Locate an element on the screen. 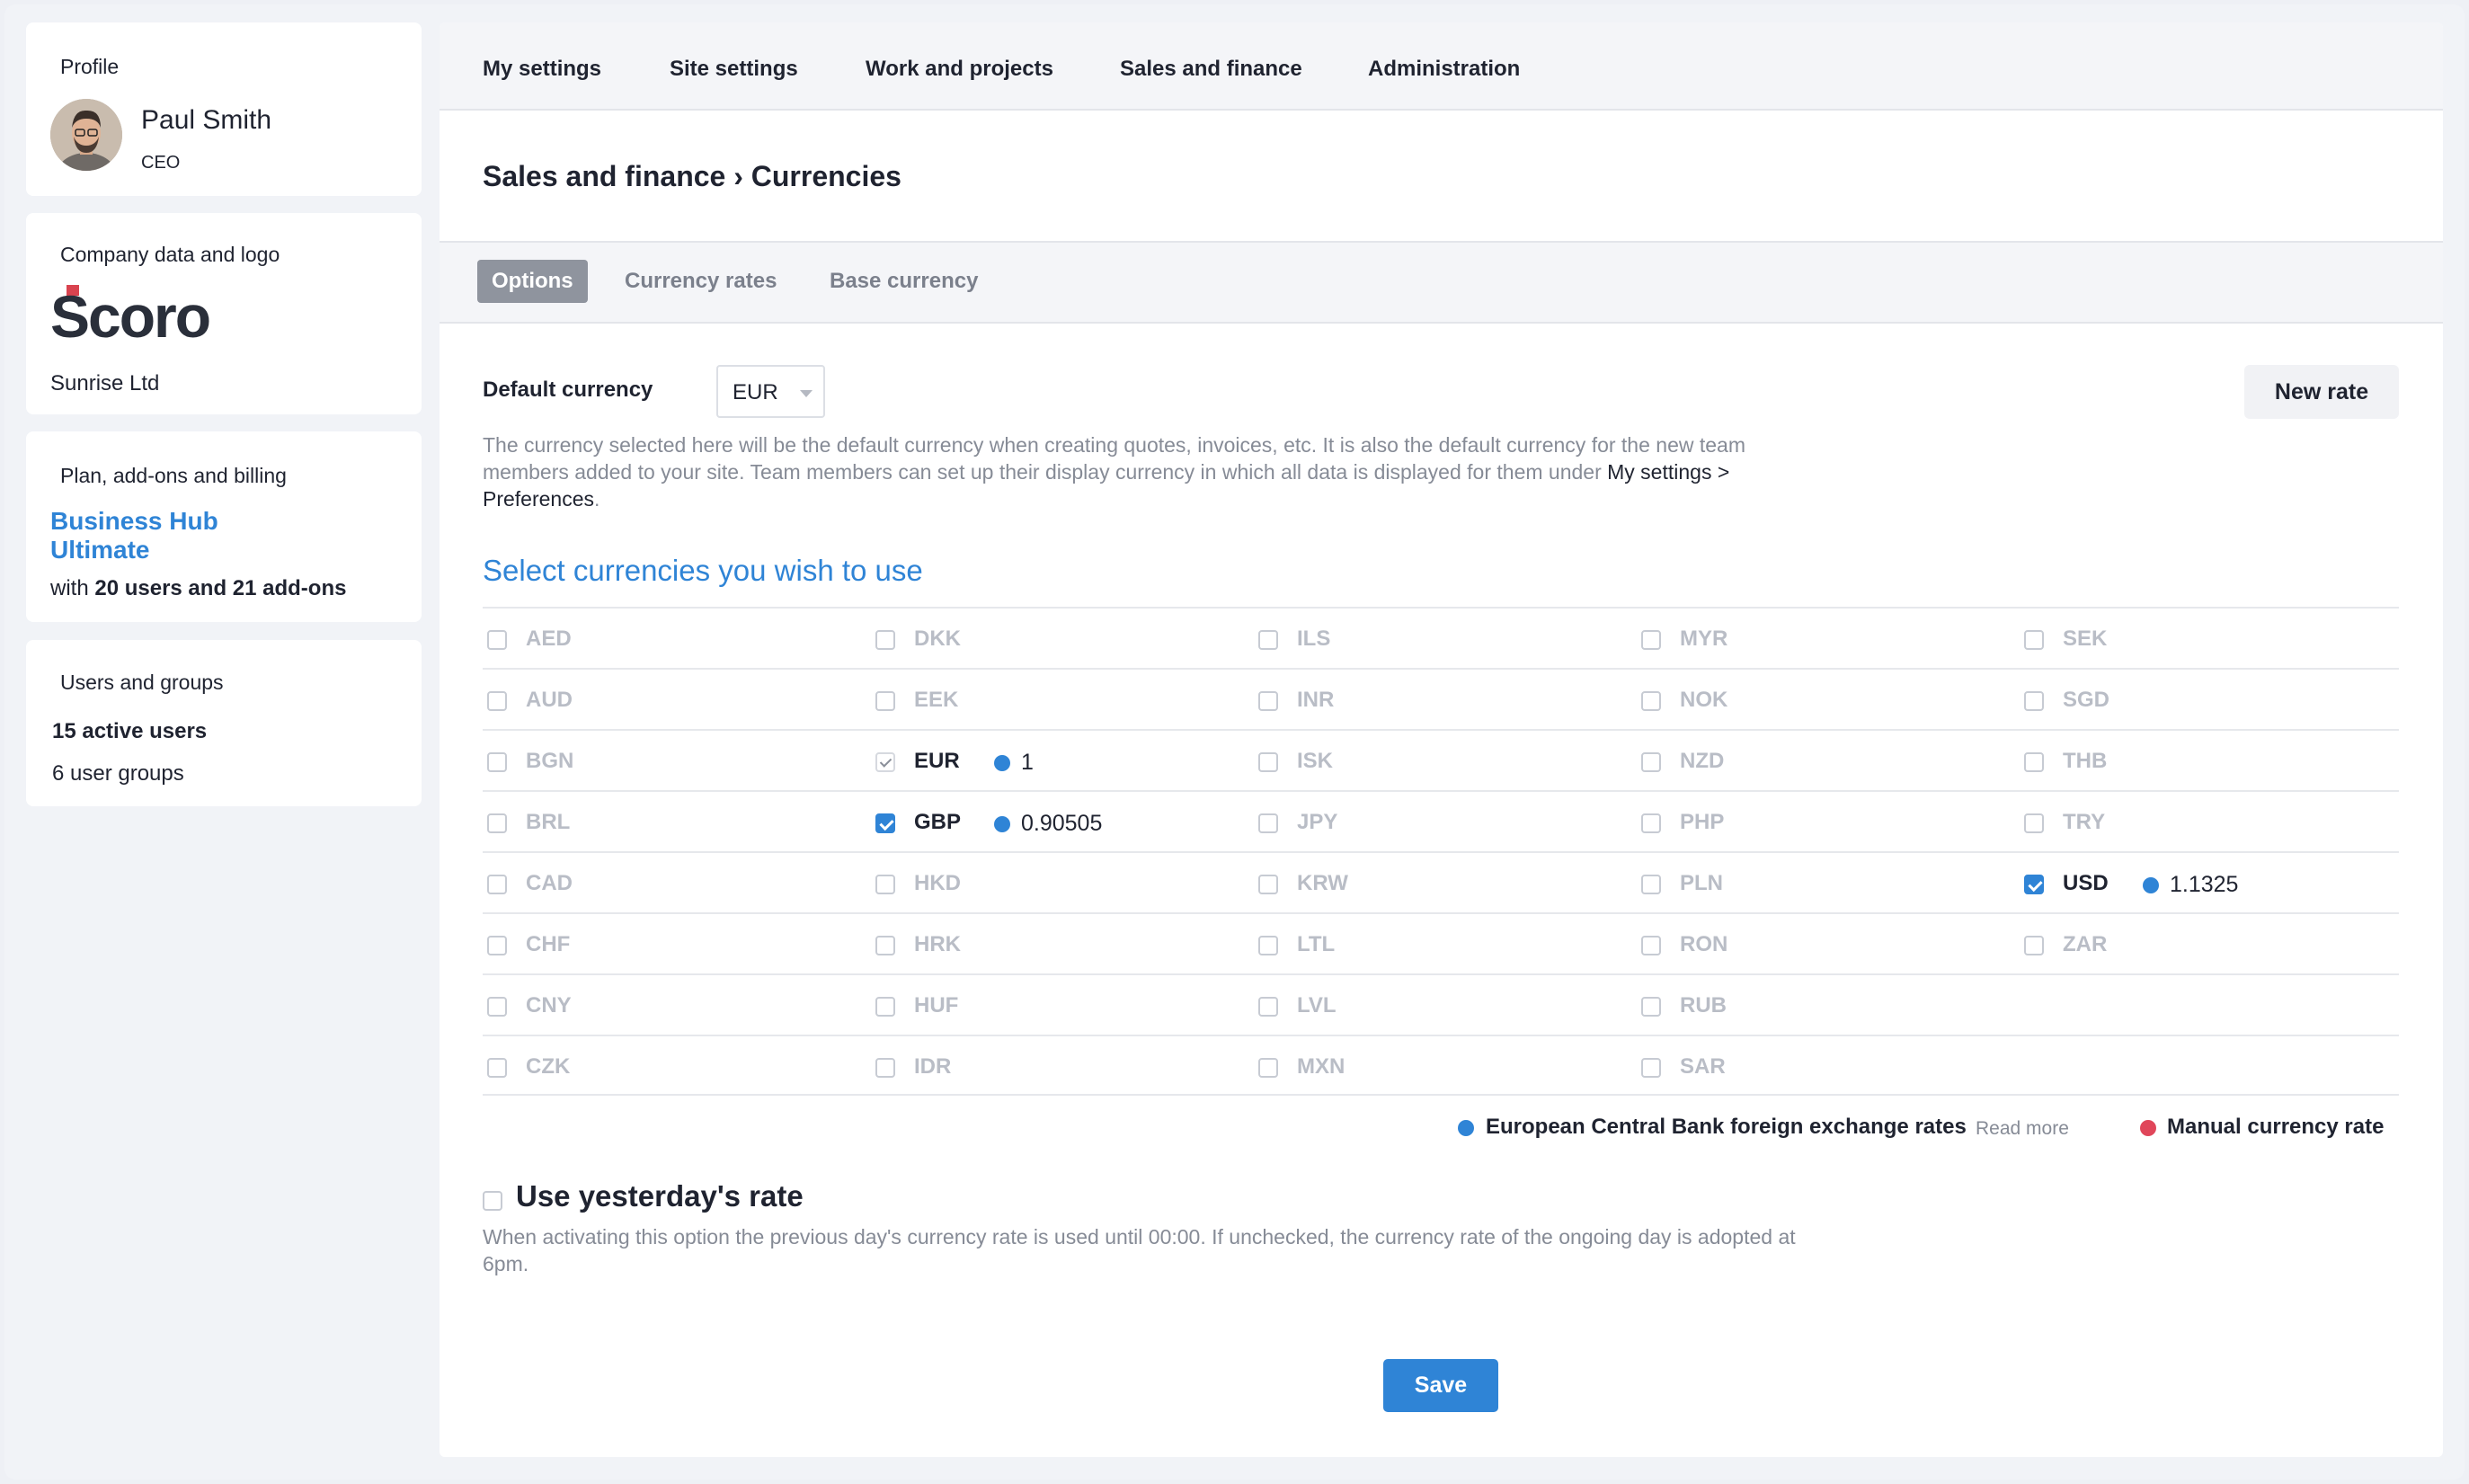 Image resolution: width=2469 pixels, height=1484 pixels. read-more-link: Read more is located at coordinates (2022, 1129).